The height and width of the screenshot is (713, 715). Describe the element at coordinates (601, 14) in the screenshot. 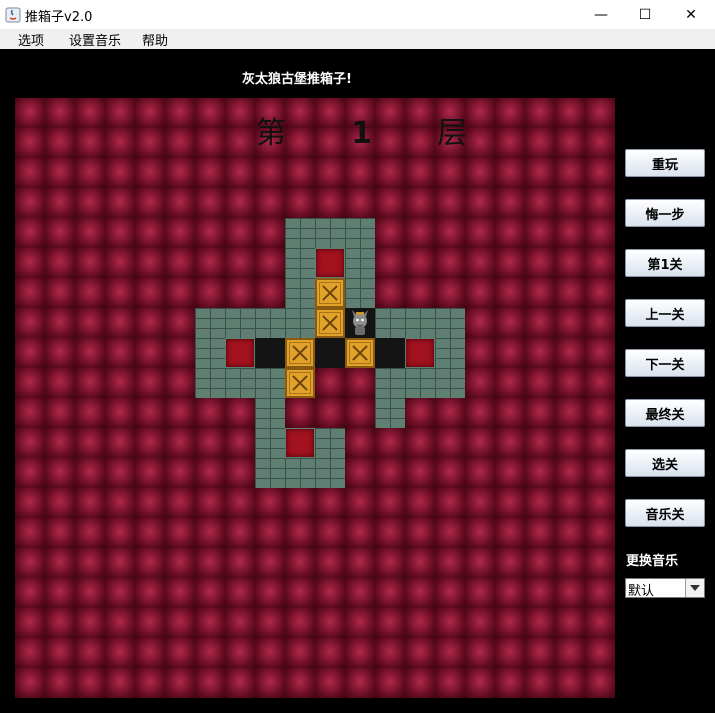

I see `minimize-button: —` at that location.